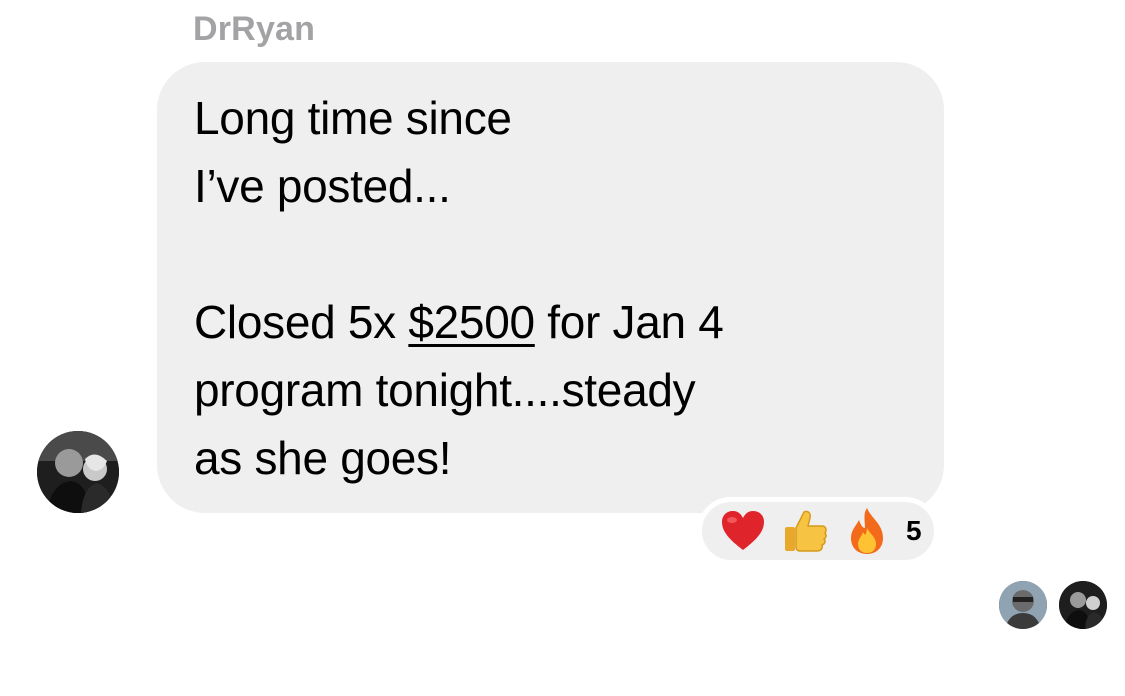 This screenshot has width=1125, height=696. I want to click on seen-avatar-2-photo, so click(1083, 605).